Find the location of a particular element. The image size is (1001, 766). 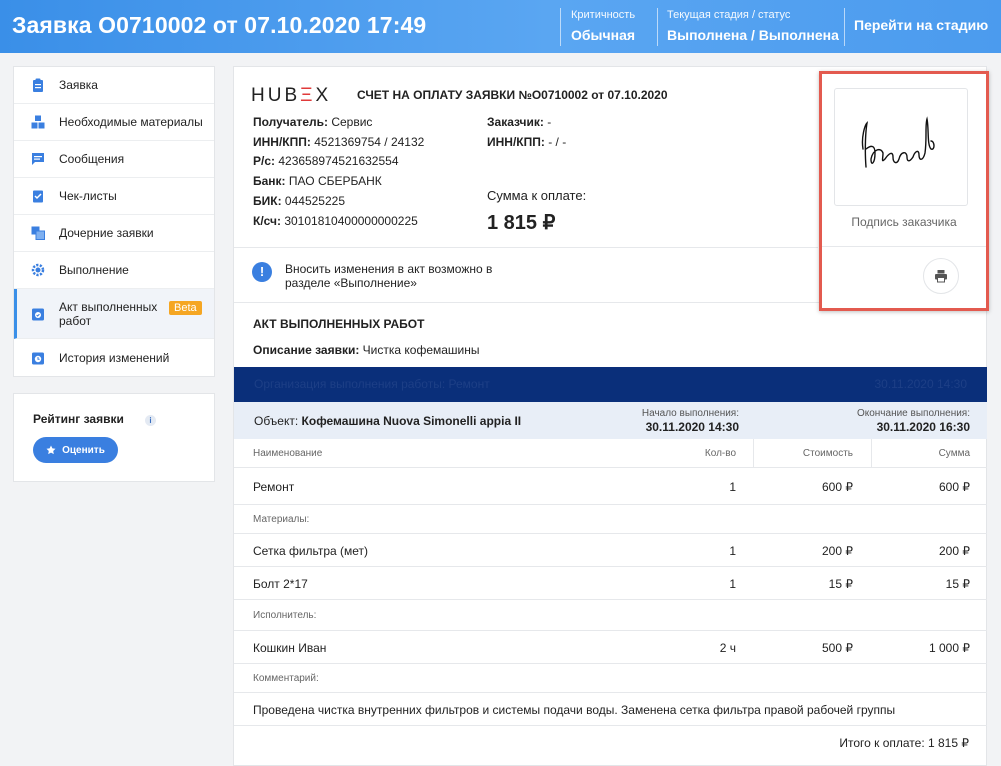

criticality-value: Обычная is located at coordinates (603, 35).